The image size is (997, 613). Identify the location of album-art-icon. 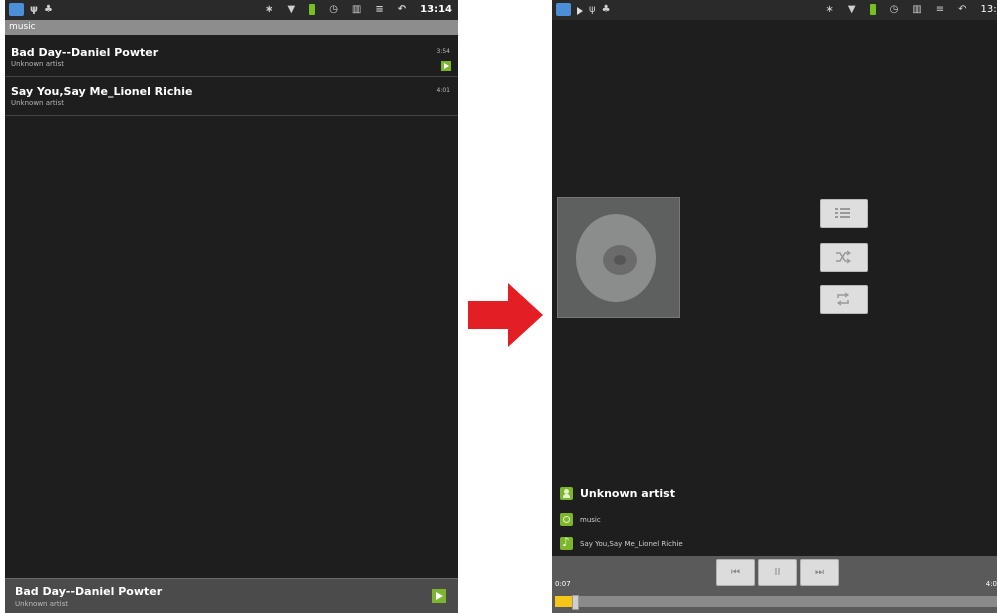
(616, 258).